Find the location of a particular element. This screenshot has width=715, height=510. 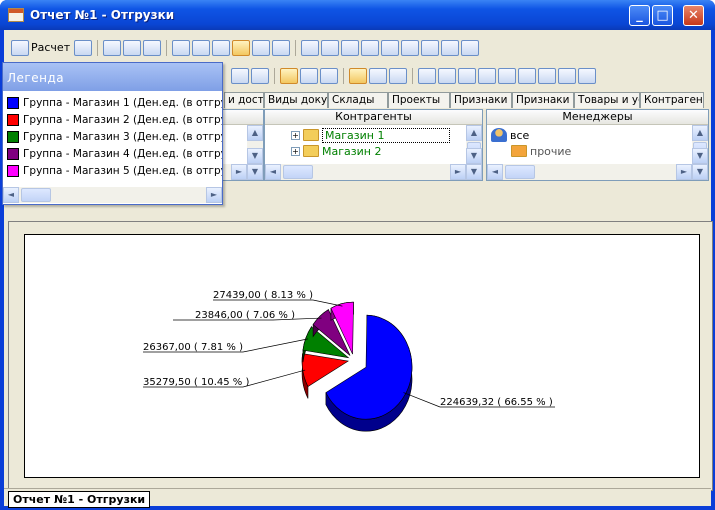

graph-icon is located at coordinates (467, 75).